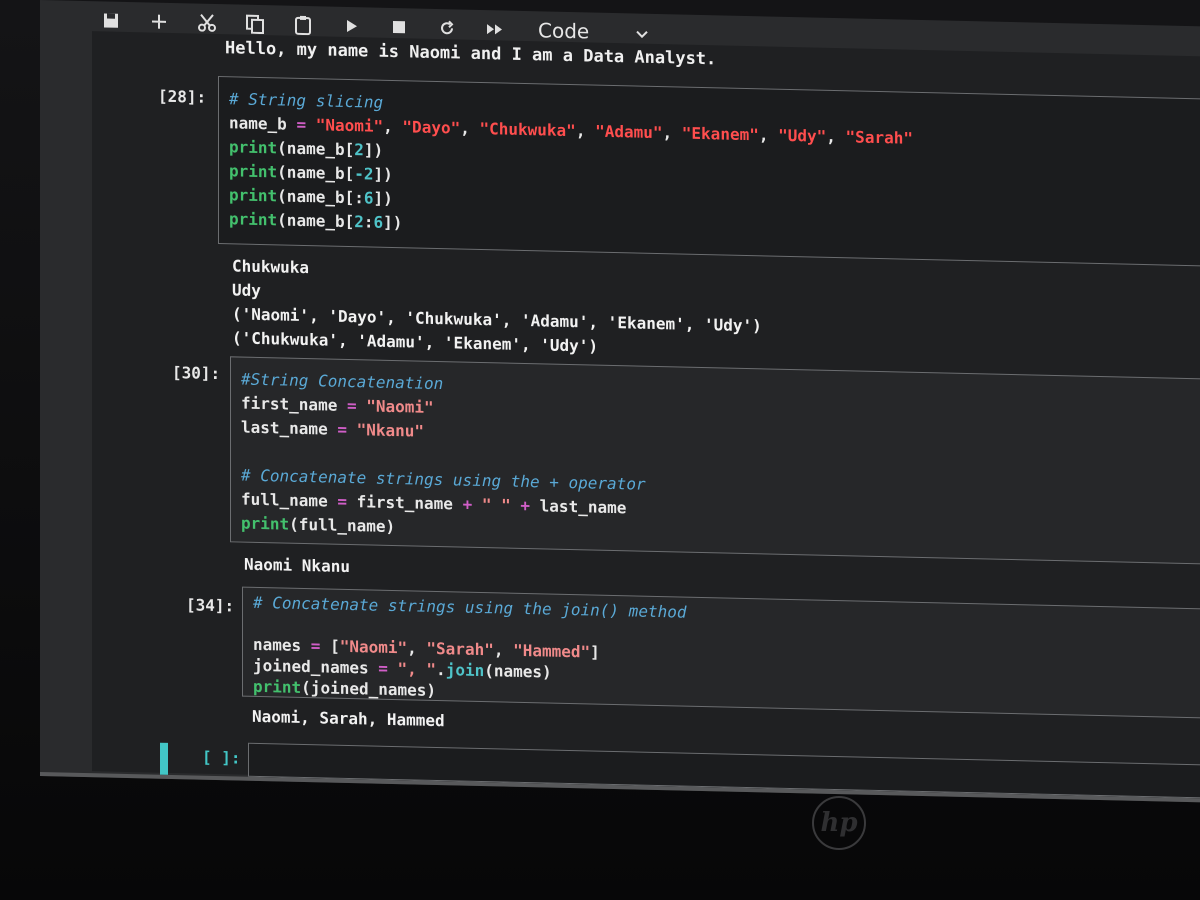 This screenshot has height=900, width=1200. Describe the element at coordinates (210, 605) in the screenshot. I see `cell-prompt-34: [34]:` at that location.